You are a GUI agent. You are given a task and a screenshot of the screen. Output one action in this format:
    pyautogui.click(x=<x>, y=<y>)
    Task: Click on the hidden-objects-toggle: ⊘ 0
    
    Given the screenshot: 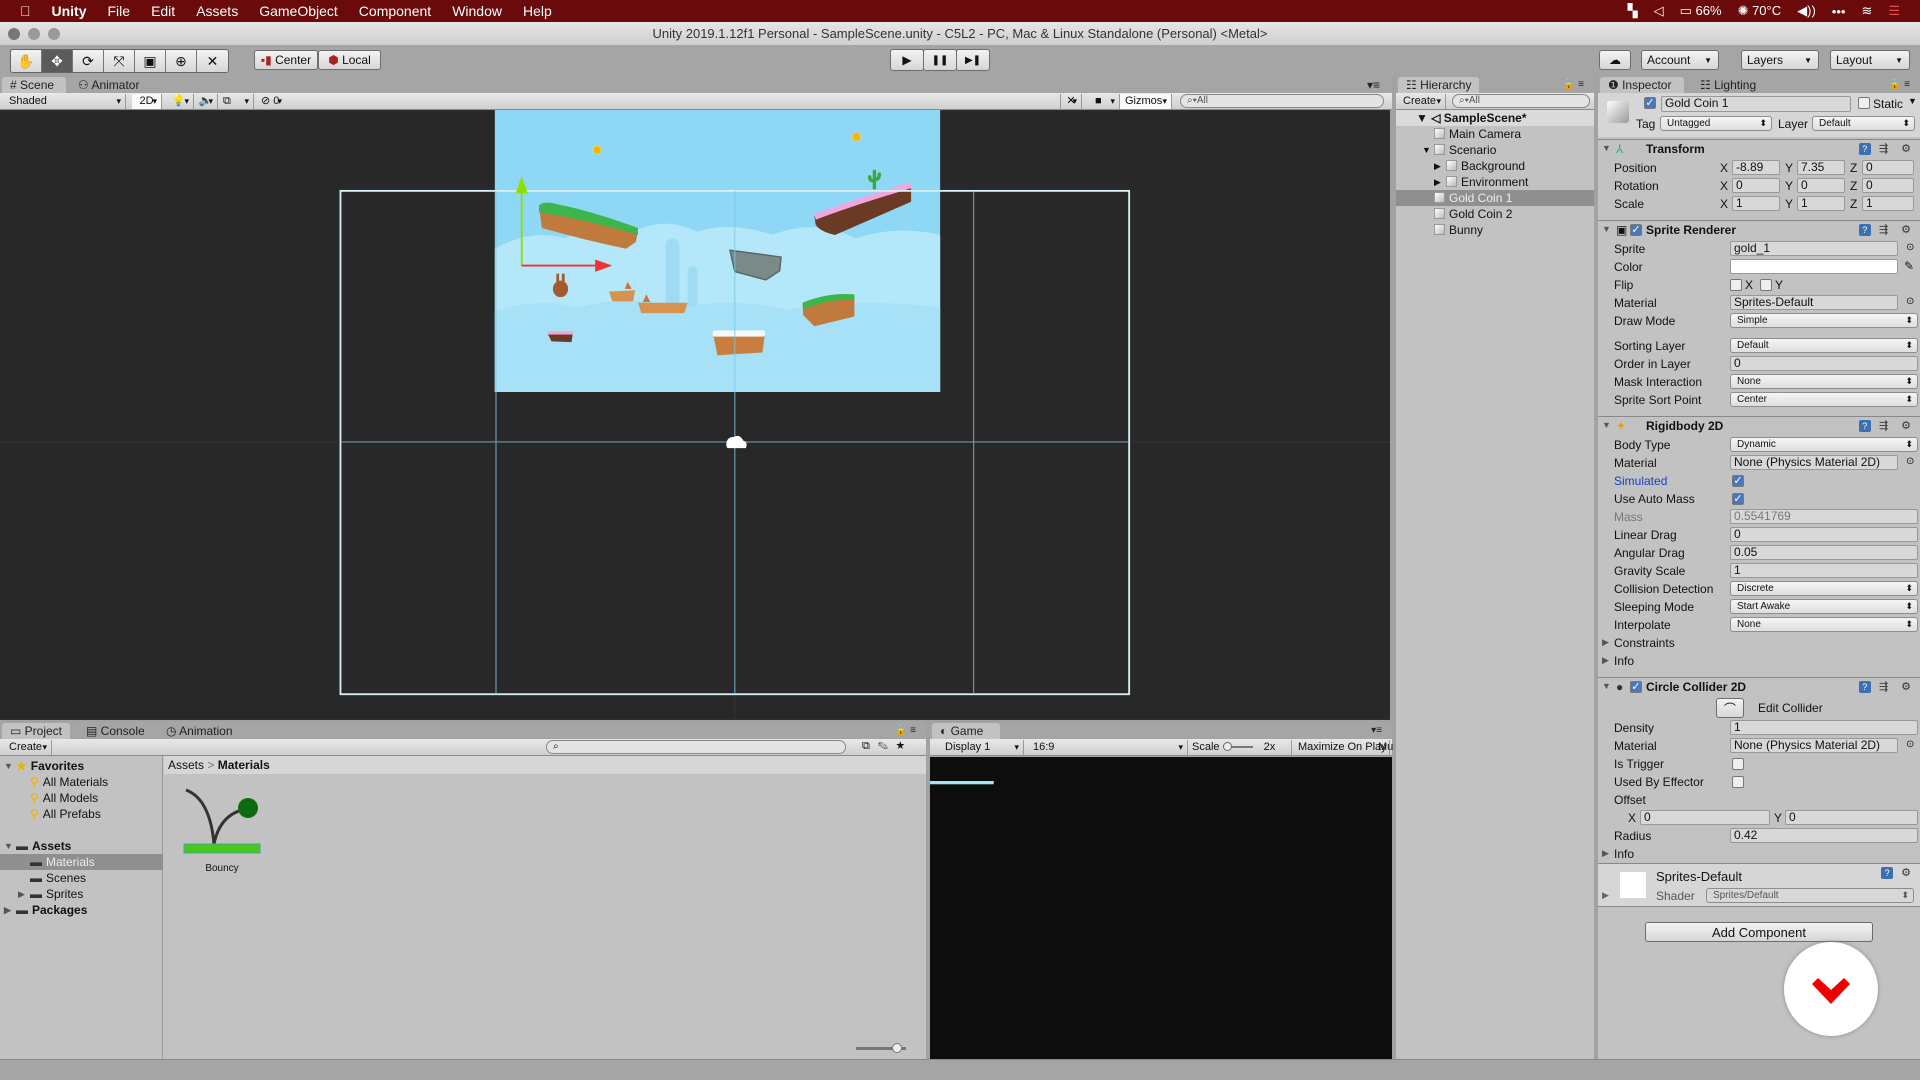 What is the action you would take?
    pyautogui.click(x=271, y=101)
    